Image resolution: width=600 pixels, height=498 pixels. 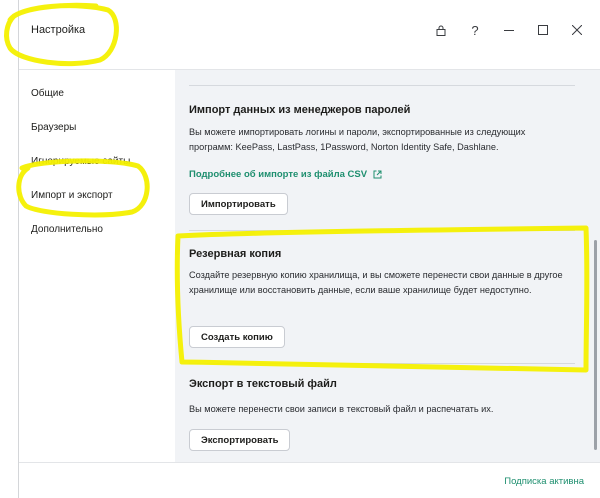 I want to click on external-link-icon, so click(x=377, y=174).